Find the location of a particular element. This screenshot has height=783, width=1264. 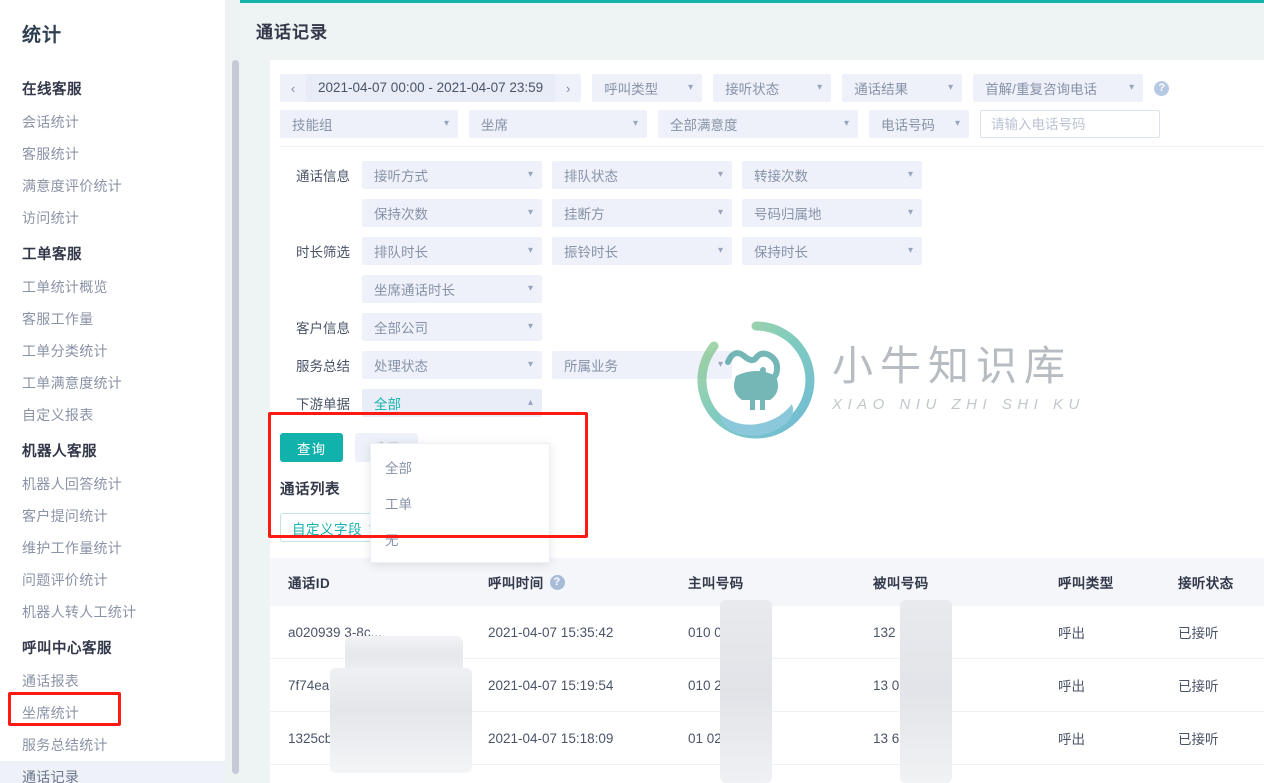

filter-seat-talk-duration-wrap: 坐席通话时长 ▾ is located at coordinates (452, 289).